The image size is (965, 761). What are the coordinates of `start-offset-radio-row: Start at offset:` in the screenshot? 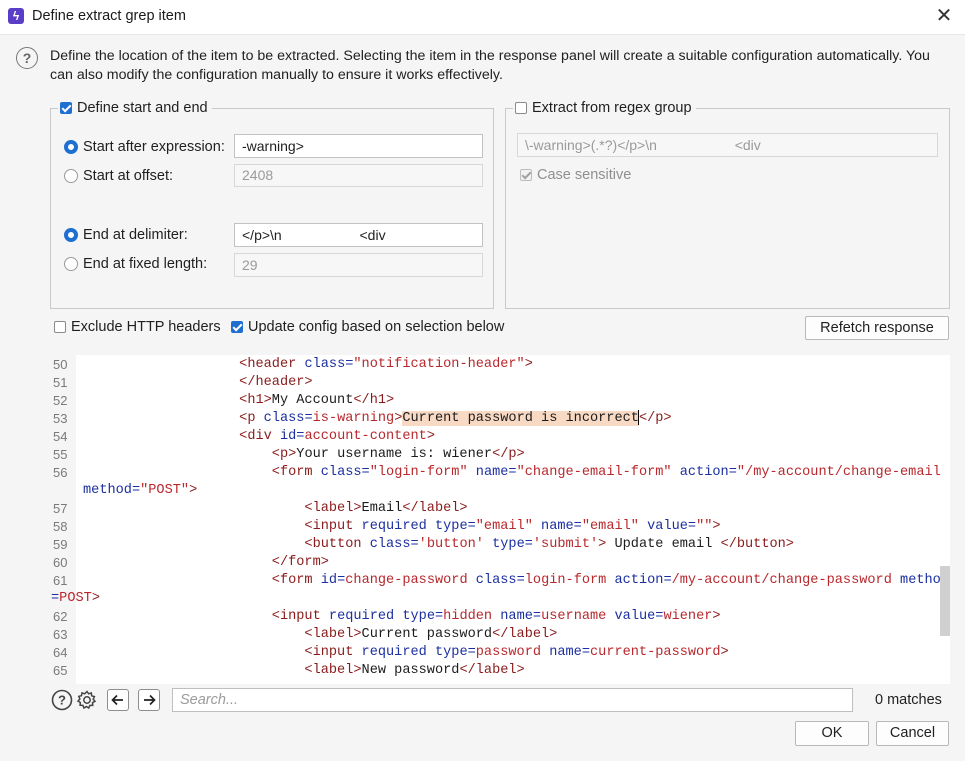 It's located at (118, 176).